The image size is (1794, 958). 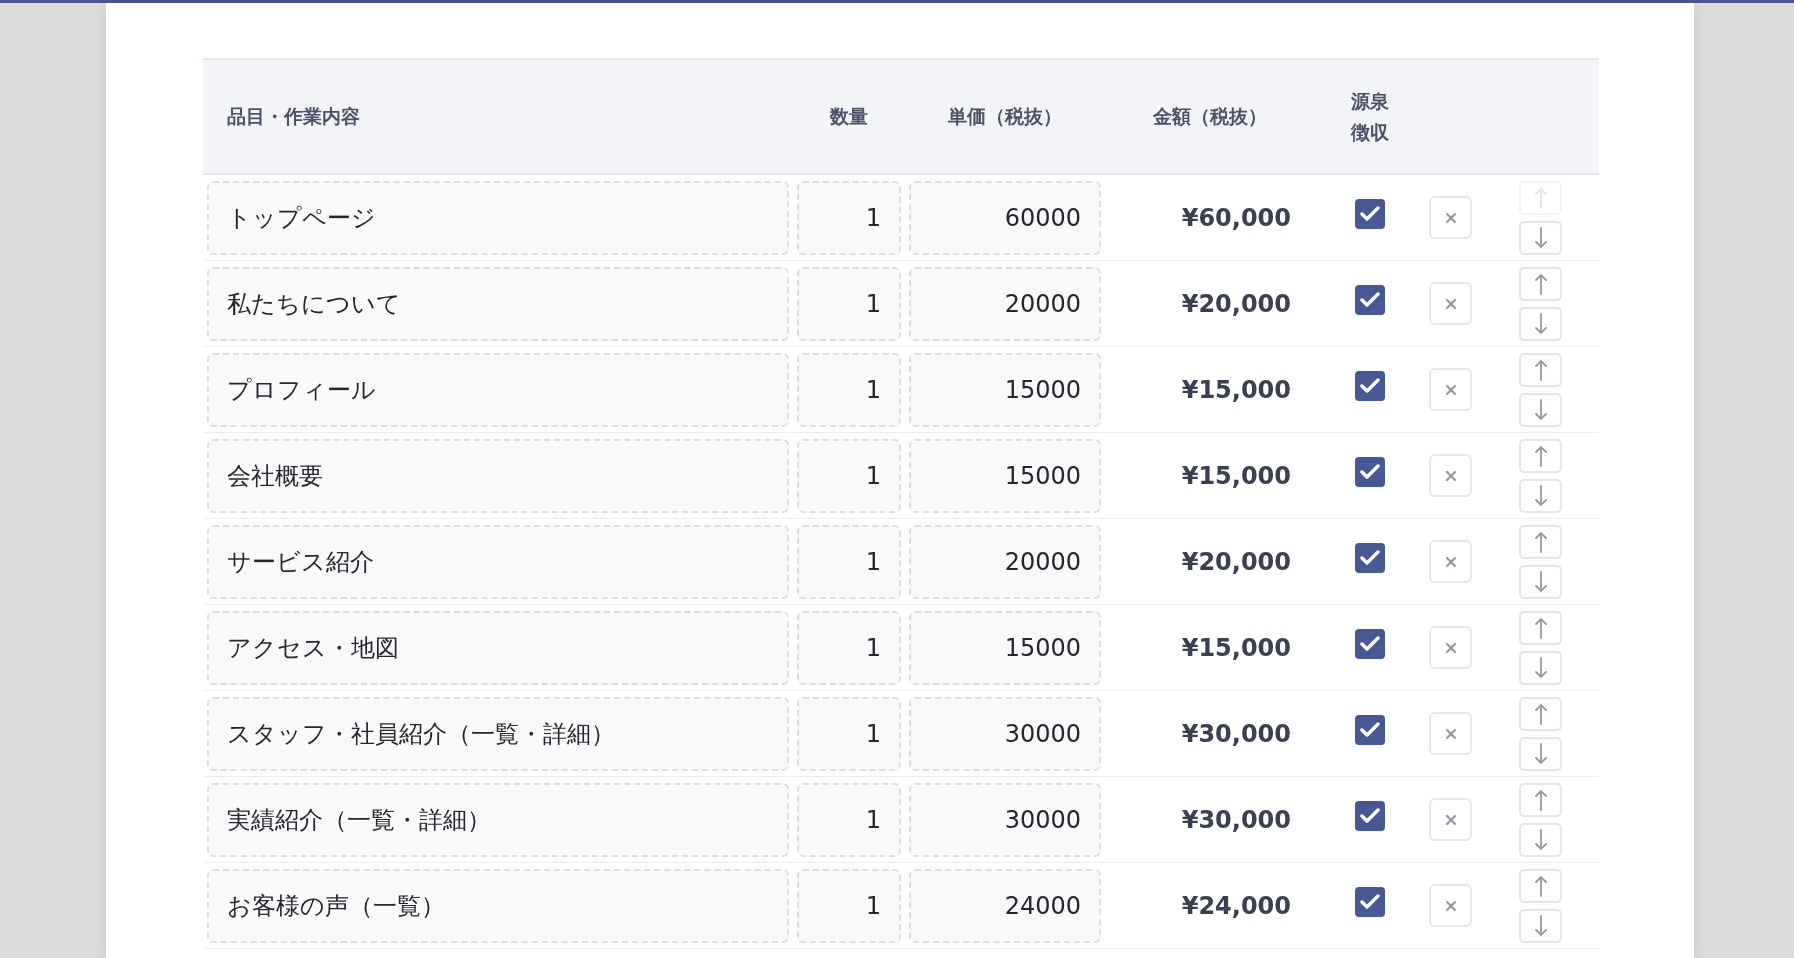 I want to click on amount-text: ¥20,000, so click(x=1236, y=561).